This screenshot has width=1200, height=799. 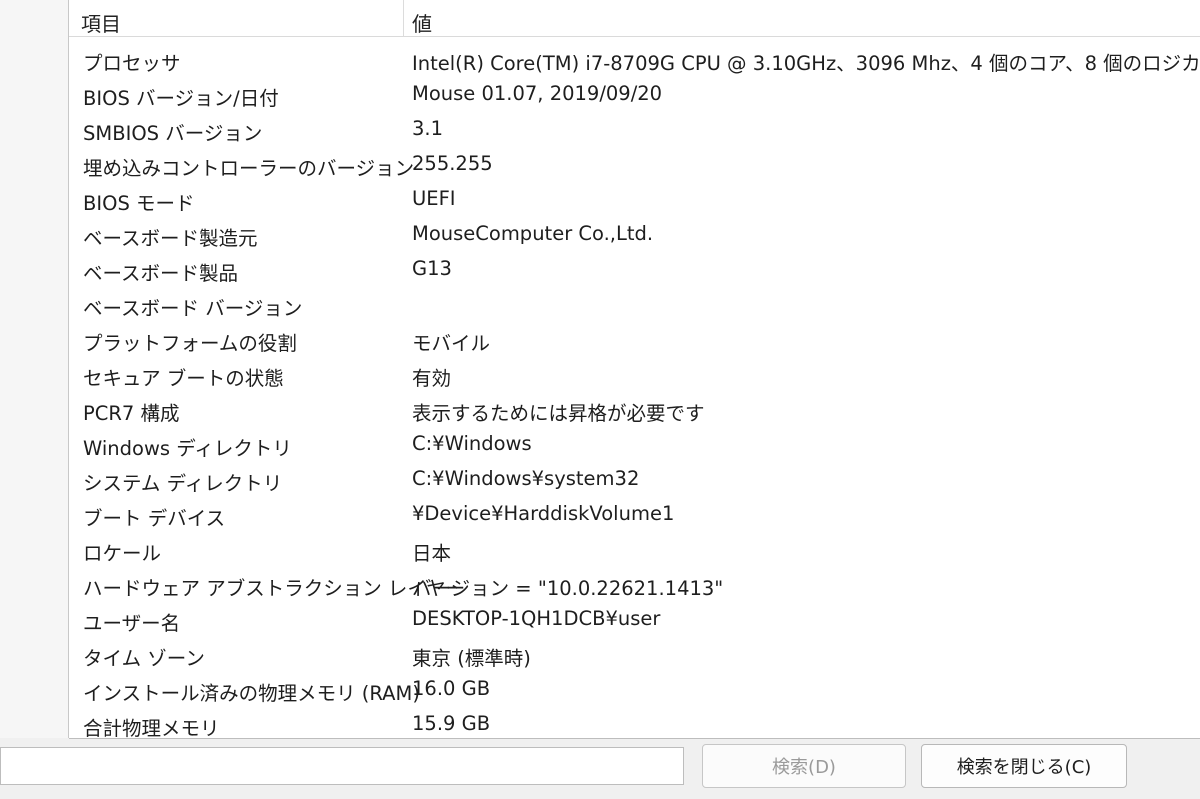 What do you see at coordinates (34, 369) in the screenshot?
I see `category-tree-pane` at bounding box center [34, 369].